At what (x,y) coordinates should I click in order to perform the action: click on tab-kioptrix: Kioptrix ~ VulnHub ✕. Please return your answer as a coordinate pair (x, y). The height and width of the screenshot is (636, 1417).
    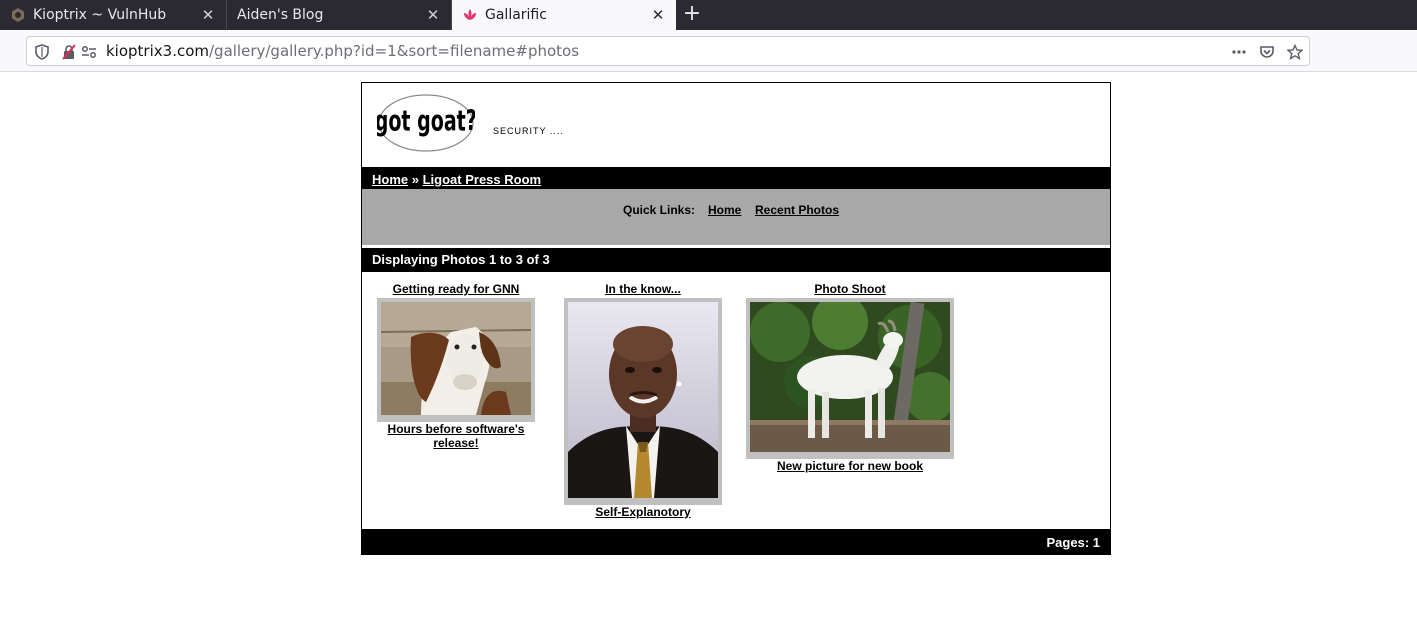
    Looking at the image, I should click on (113, 15).